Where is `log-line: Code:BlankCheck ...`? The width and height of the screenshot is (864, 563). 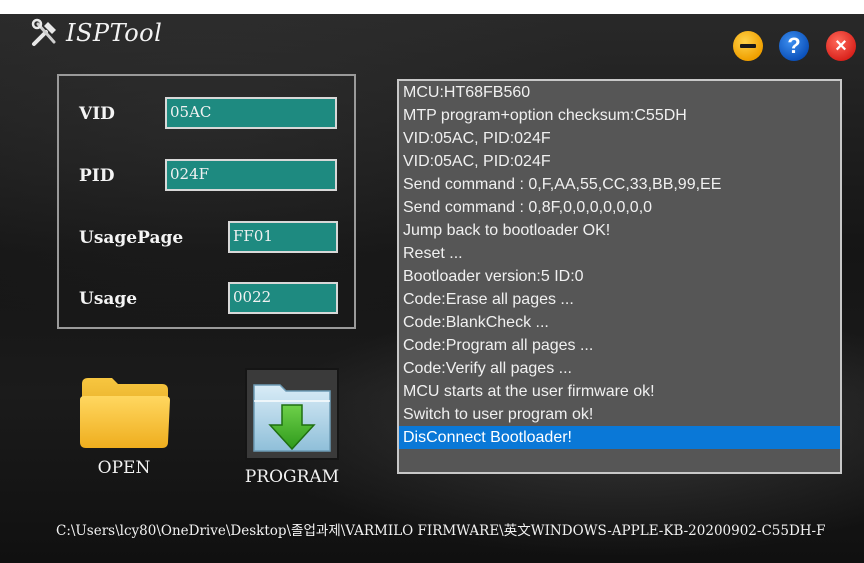
log-line: Code:BlankCheck ... is located at coordinates (619, 322).